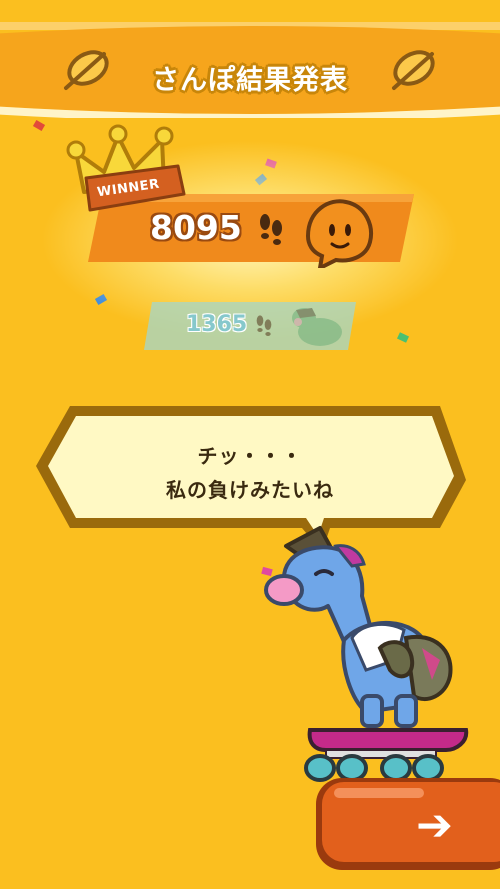 The height and width of the screenshot is (889, 500). What do you see at coordinates (250, 80) in the screenshot?
I see `page-title: さんぽ結果発表` at bounding box center [250, 80].